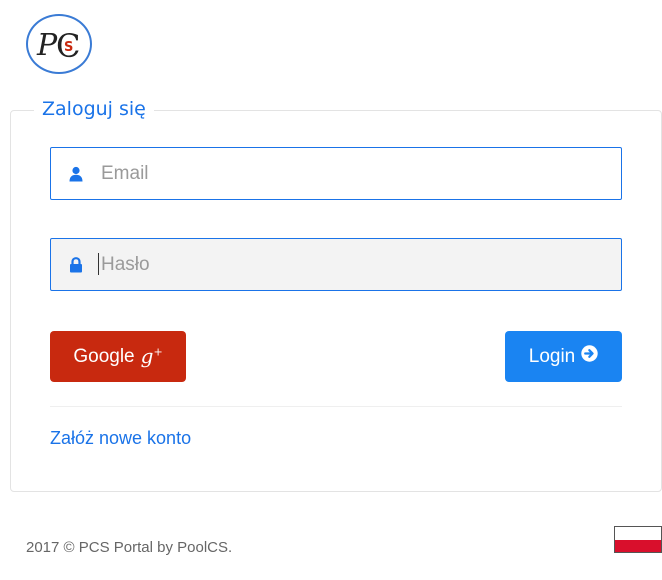  I want to click on arrow-circle-right-icon, so click(589, 356).